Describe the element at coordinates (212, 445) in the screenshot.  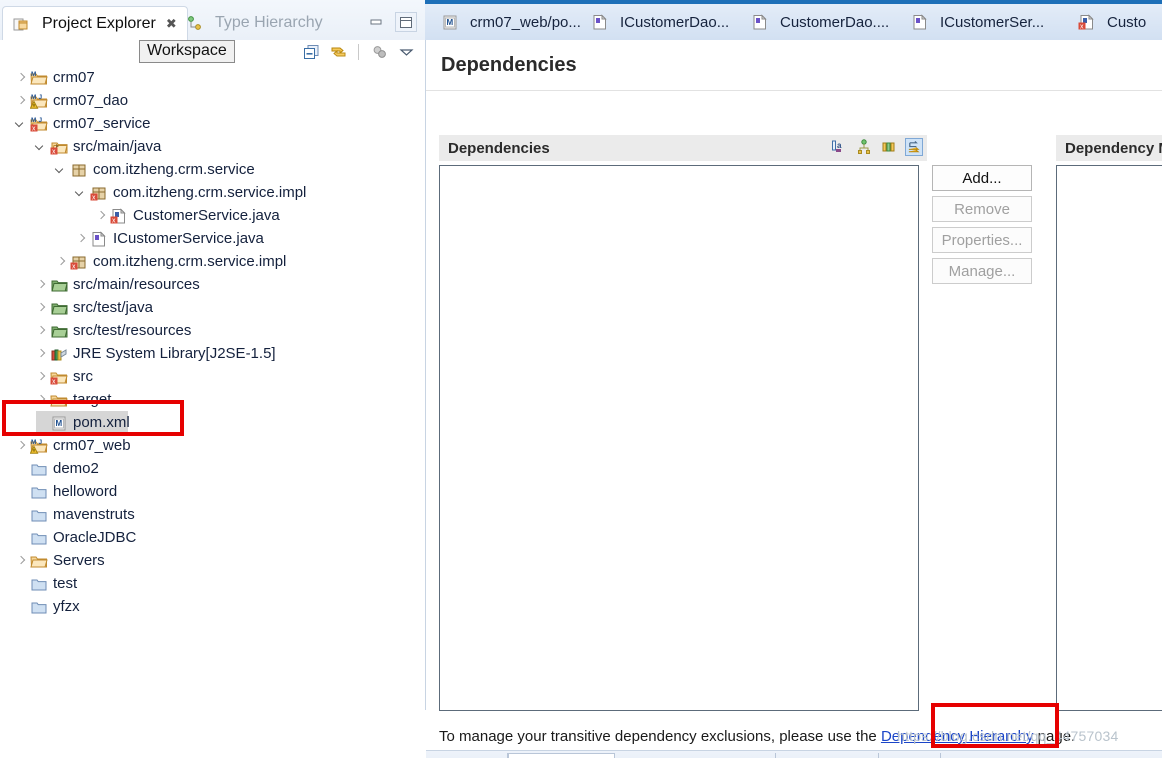
I see `tree-item-crm07-web: M J crm07_web` at that location.